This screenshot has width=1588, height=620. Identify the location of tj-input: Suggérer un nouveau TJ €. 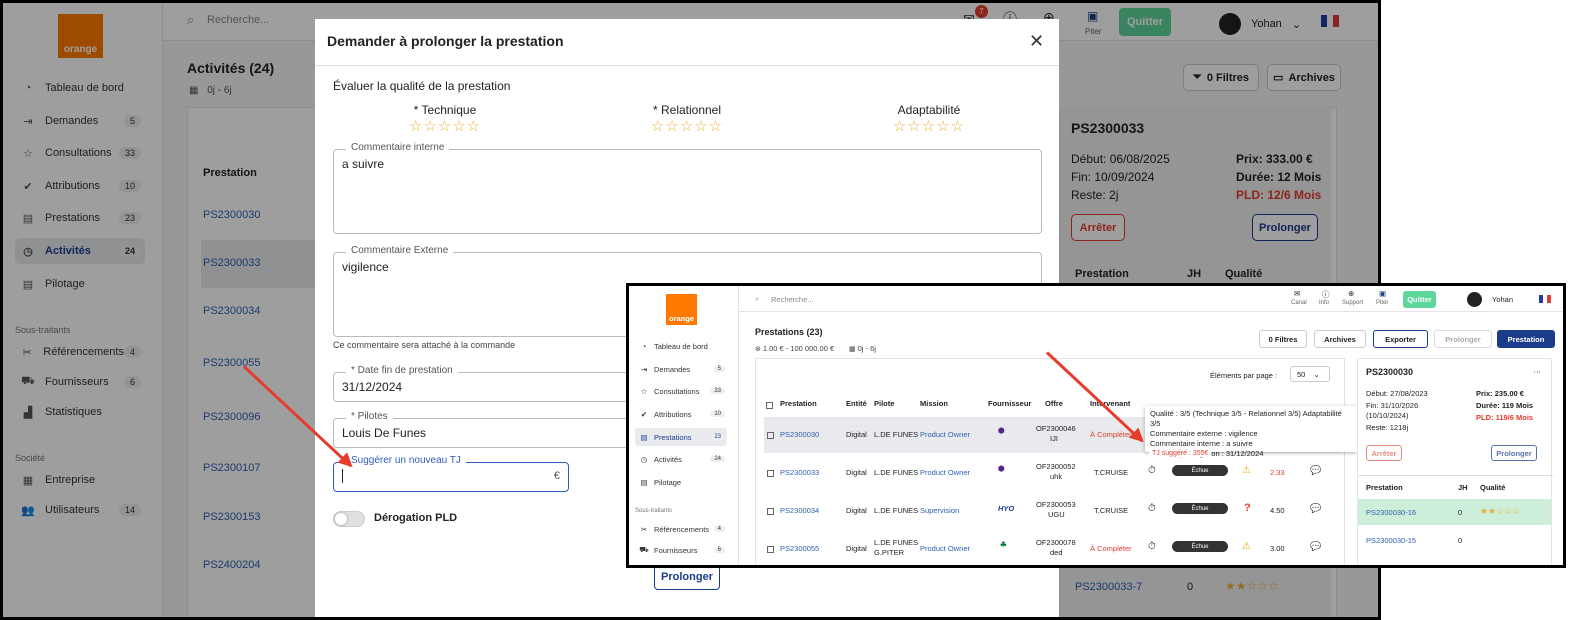
(451, 473).